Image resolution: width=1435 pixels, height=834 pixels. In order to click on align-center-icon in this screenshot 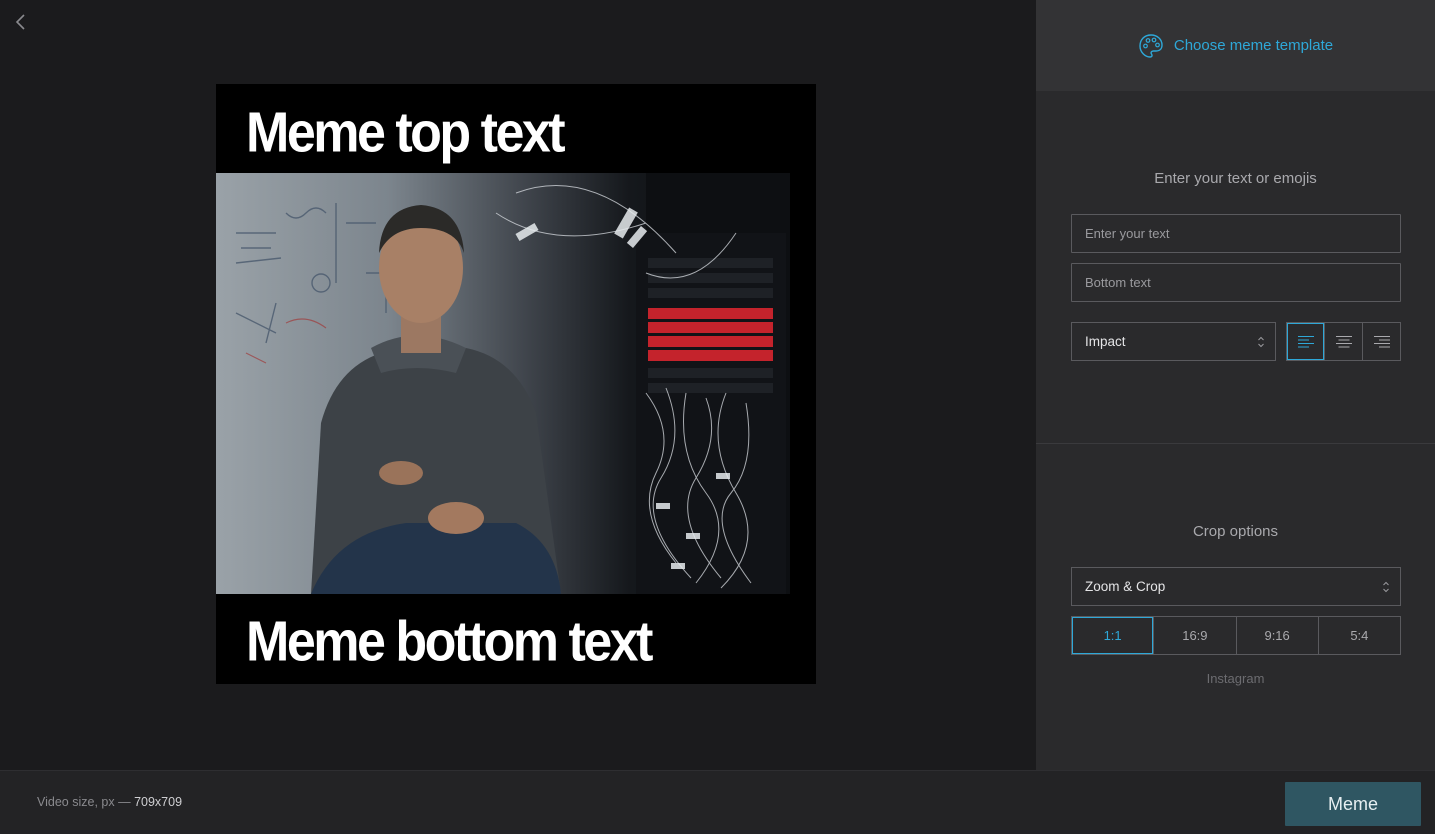, I will do `click(1343, 341)`.